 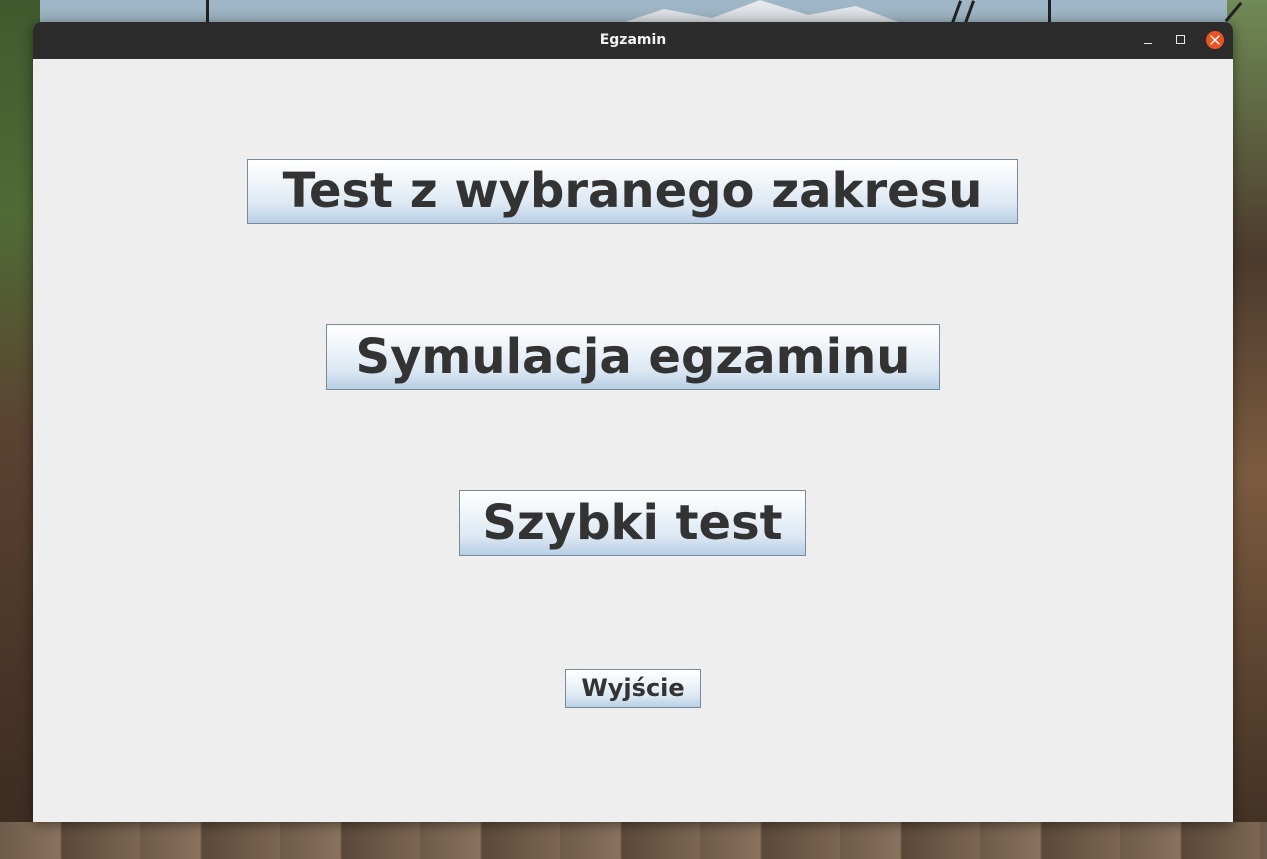 I want to click on close-icon, so click(x=1215, y=40).